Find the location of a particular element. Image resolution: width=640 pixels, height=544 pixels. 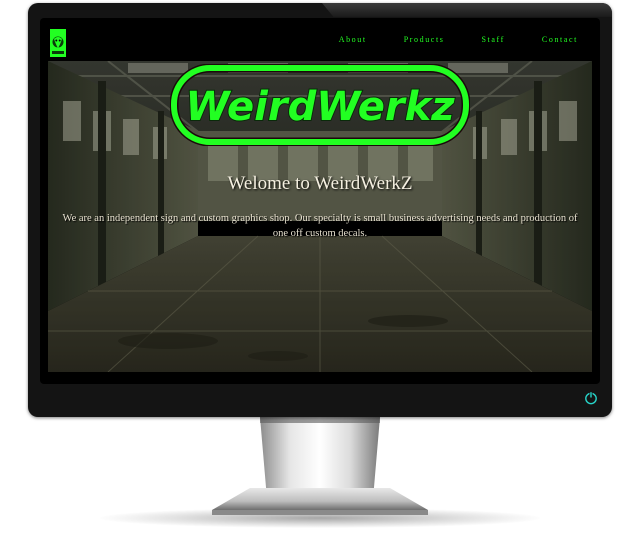

nav-link-products: Products is located at coordinates (424, 39).